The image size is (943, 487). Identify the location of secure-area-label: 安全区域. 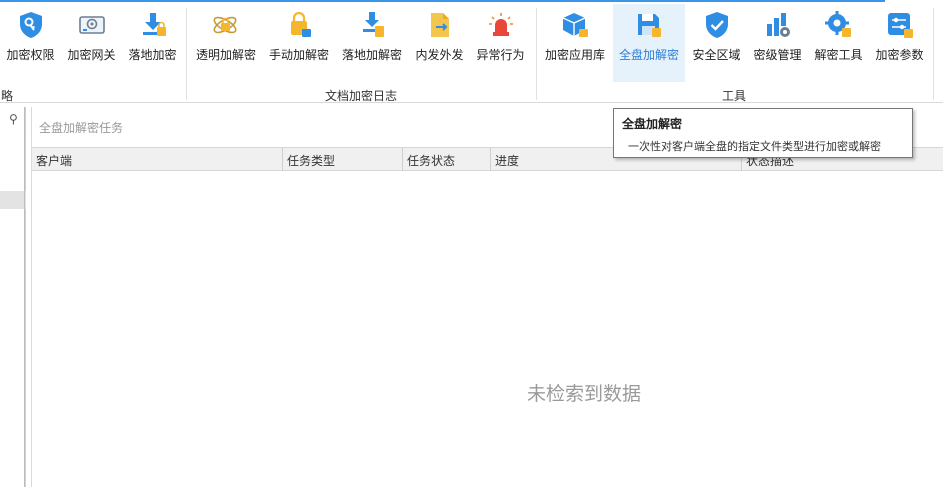
(716, 55).